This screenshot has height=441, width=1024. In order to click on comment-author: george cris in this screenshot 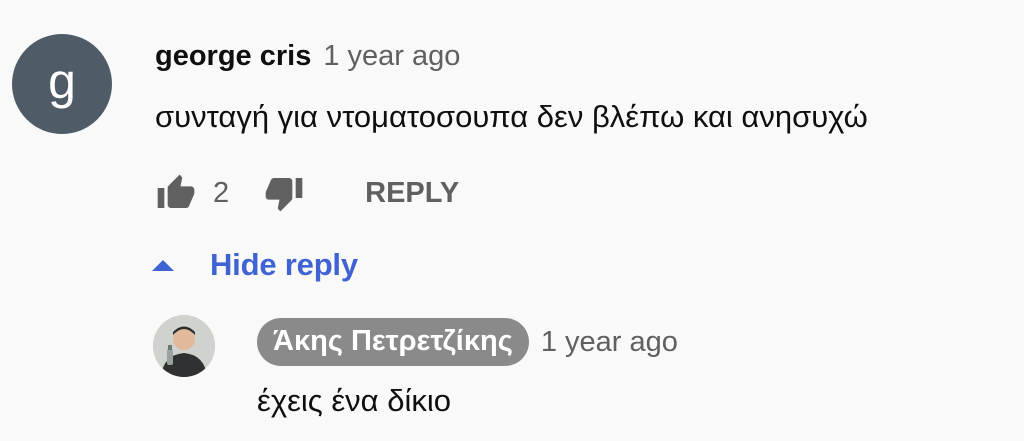, I will do `click(233, 56)`.